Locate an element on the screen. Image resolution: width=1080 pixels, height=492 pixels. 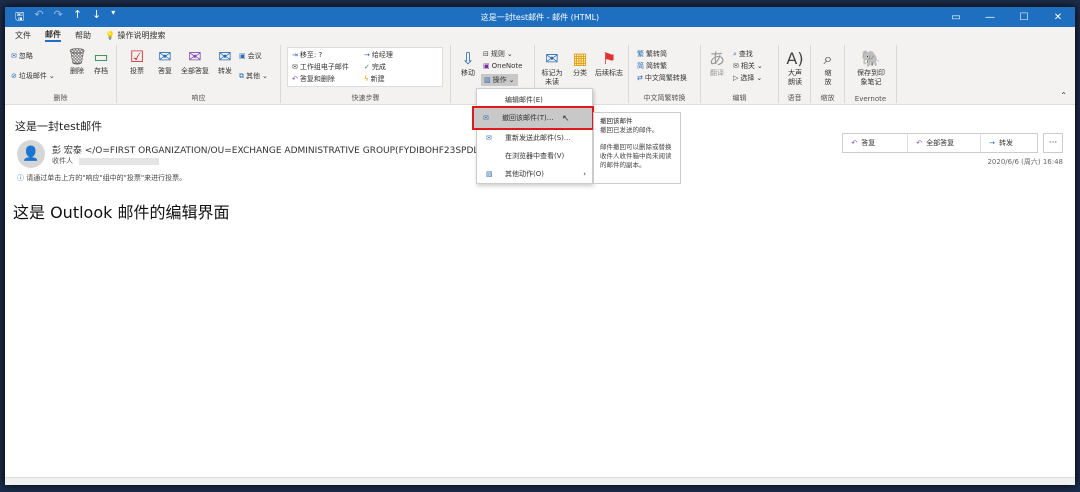
related-label: 相关 is located at coordinates (747, 66).